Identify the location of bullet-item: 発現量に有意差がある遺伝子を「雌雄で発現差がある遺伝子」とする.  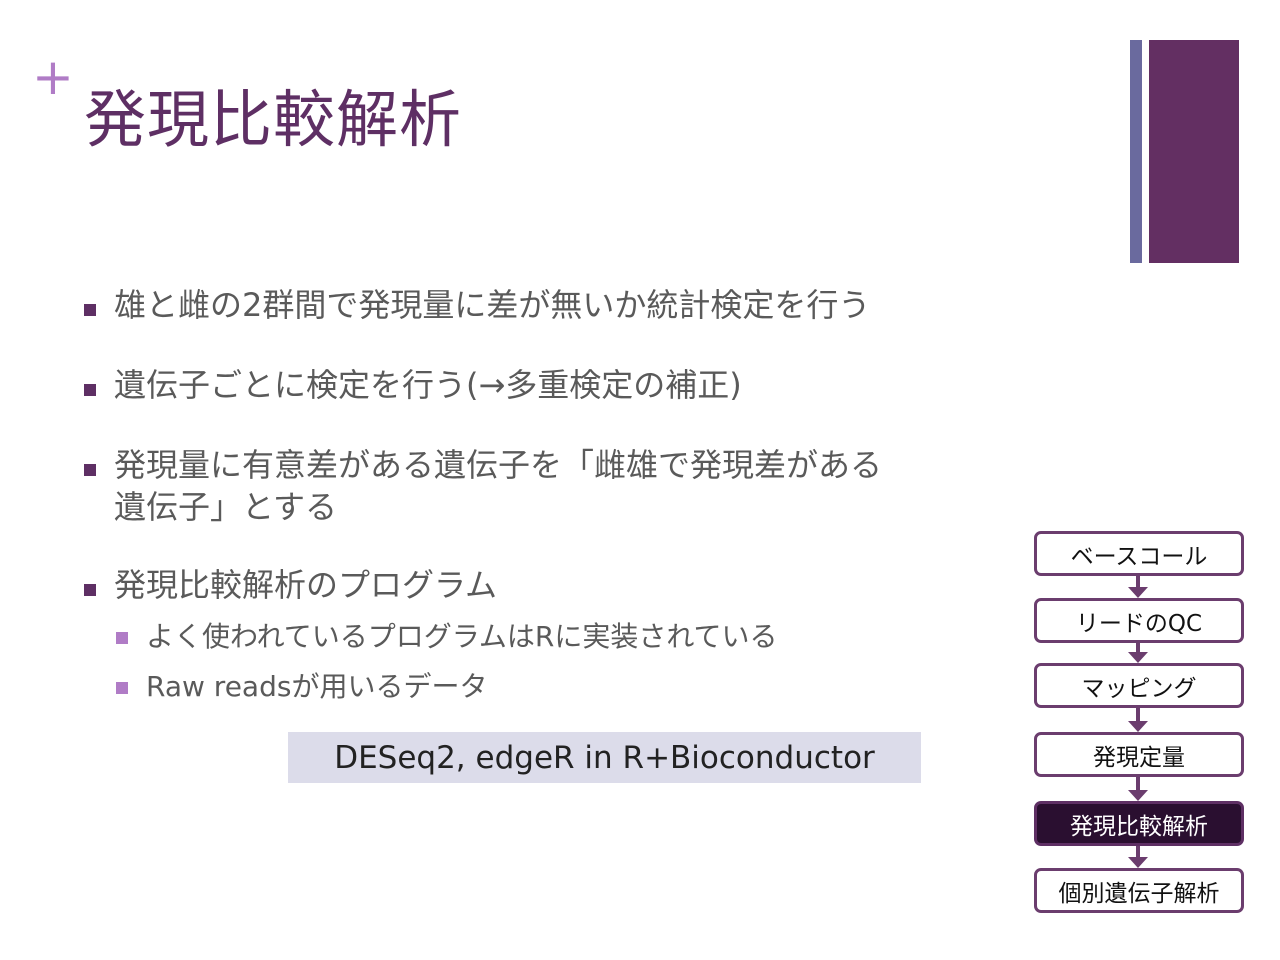
(494, 486).